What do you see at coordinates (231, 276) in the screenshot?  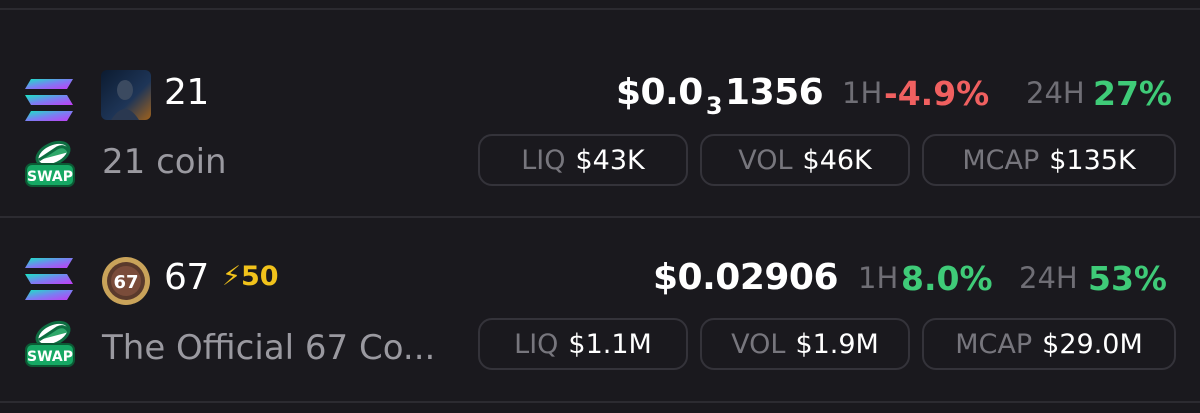 I see `lightning-icon: ⚡` at bounding box center [231, 276].